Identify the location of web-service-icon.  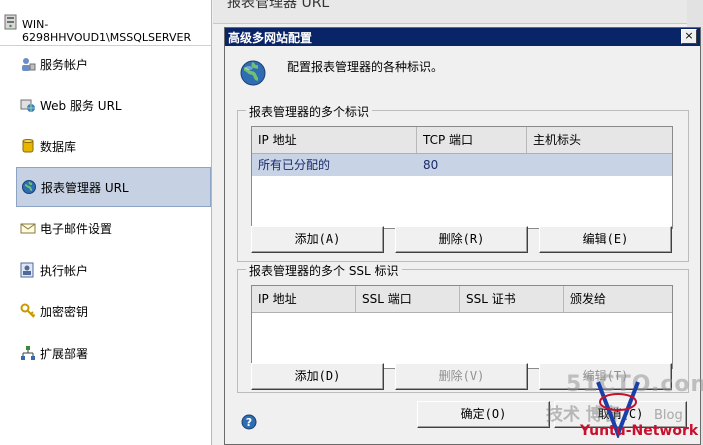
(27, 105).